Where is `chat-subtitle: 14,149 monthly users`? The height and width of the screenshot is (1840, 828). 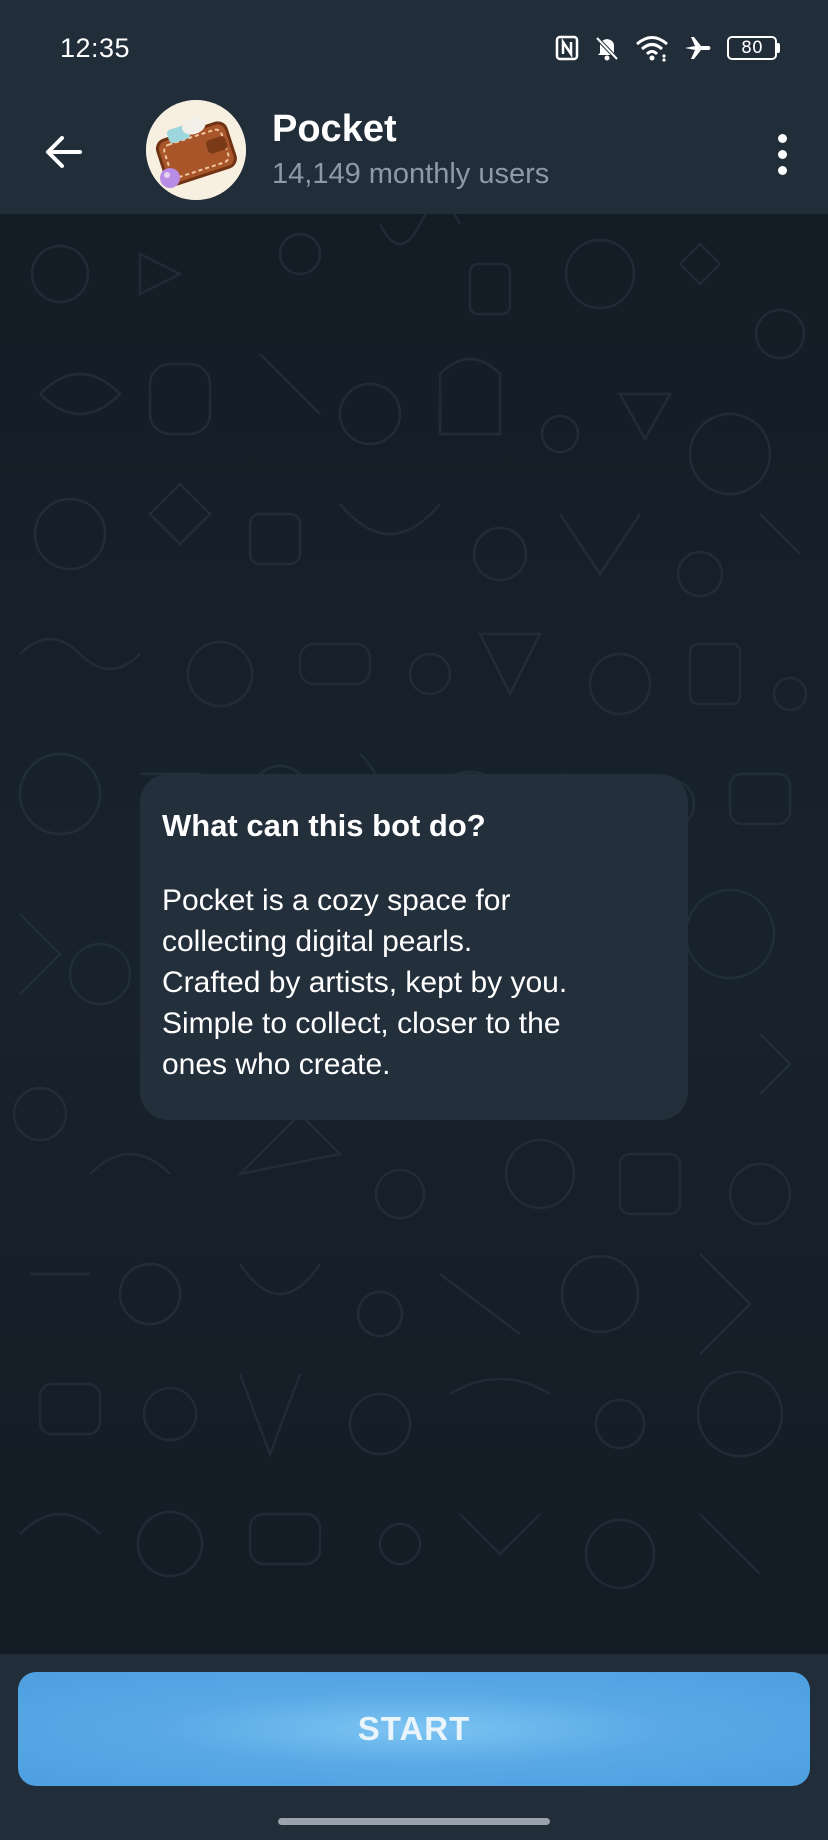
chat-subtitle: 14,149 monthly users is located at coordinates (411, 174).